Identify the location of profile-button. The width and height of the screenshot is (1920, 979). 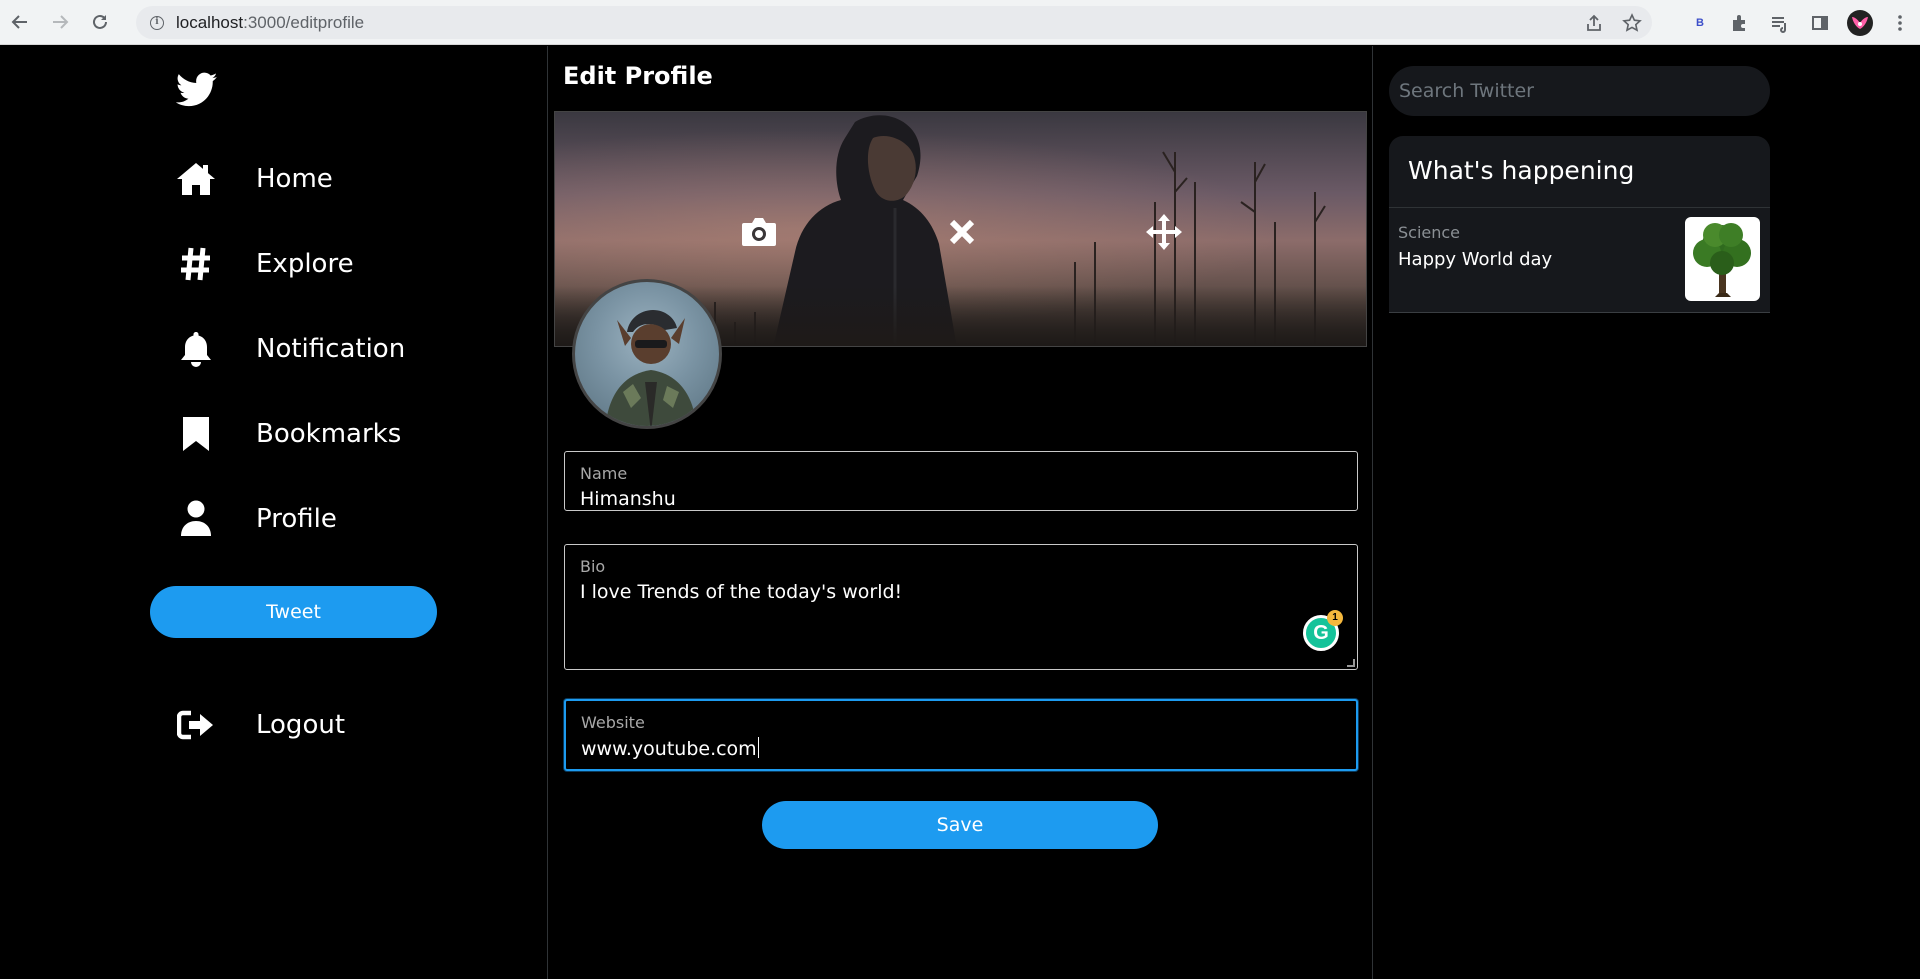
(1860, 22).